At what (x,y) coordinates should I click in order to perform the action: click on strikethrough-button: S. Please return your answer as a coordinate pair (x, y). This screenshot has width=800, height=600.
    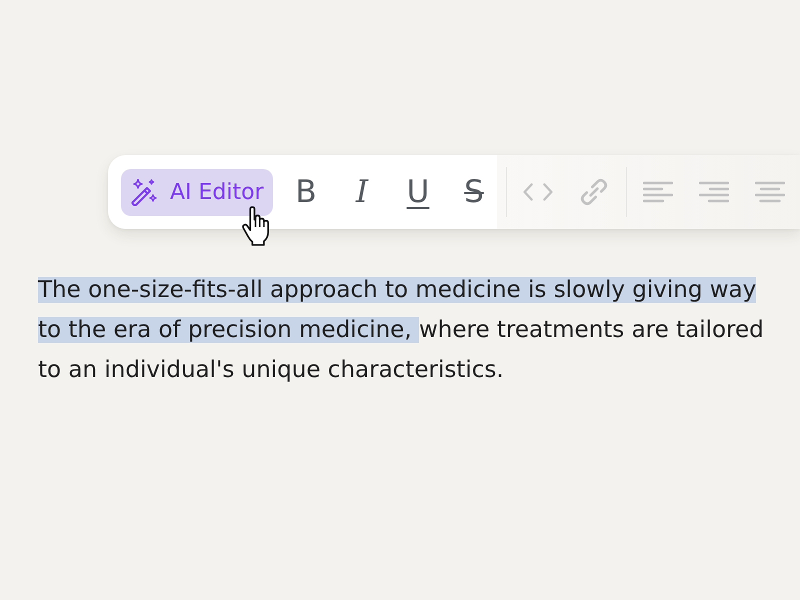
    Looking at the image, I should click on (474, 192).